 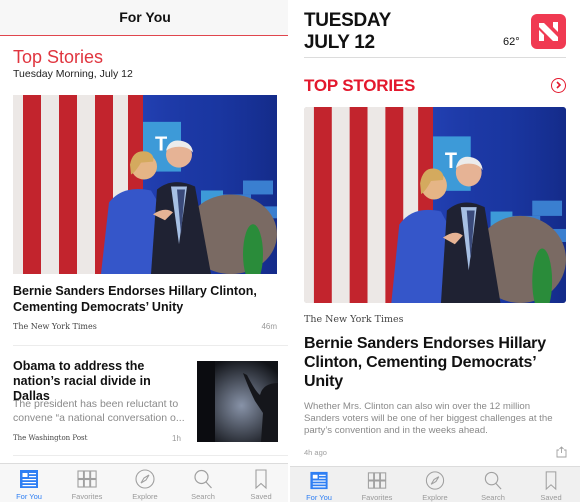 I want to click on section-subtitle: Tuesday Morning, July 12, so click(x=73, y=74).